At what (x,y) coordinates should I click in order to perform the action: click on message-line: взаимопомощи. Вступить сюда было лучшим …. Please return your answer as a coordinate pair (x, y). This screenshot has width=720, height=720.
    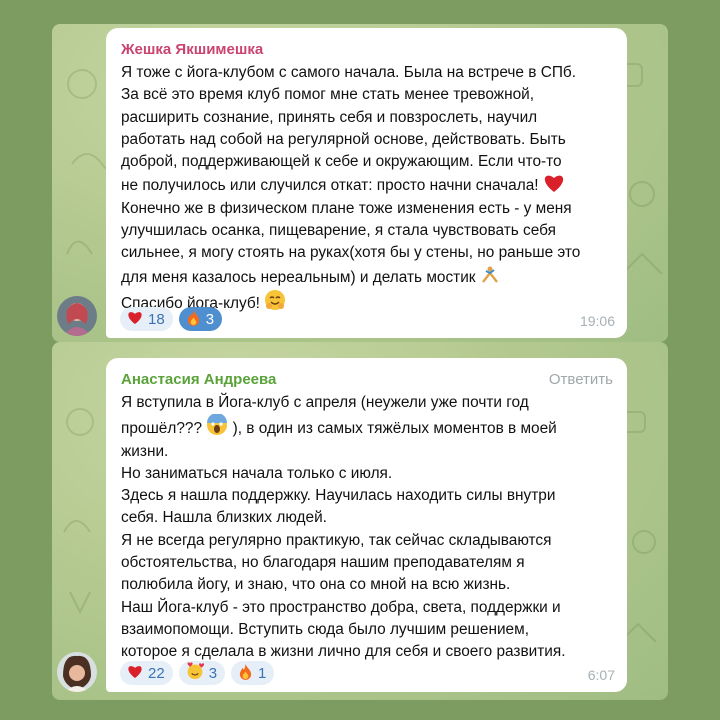
    Looking at the image, I should click on (325, 629).